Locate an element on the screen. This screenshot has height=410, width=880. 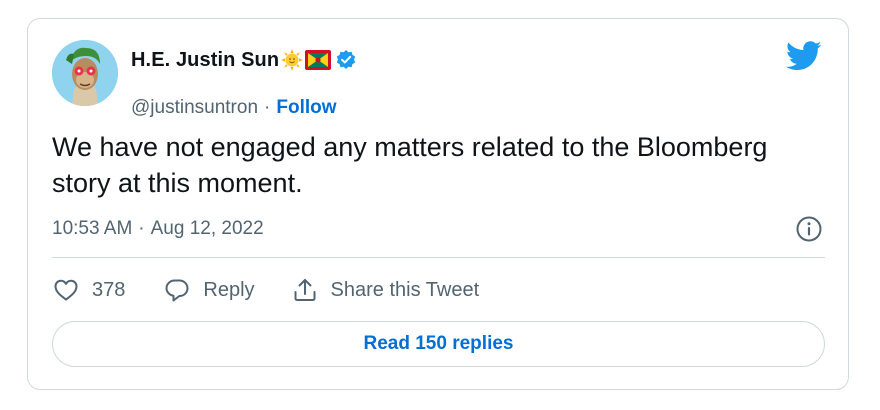
like-button: 378 is located at coordinates (88, 290).